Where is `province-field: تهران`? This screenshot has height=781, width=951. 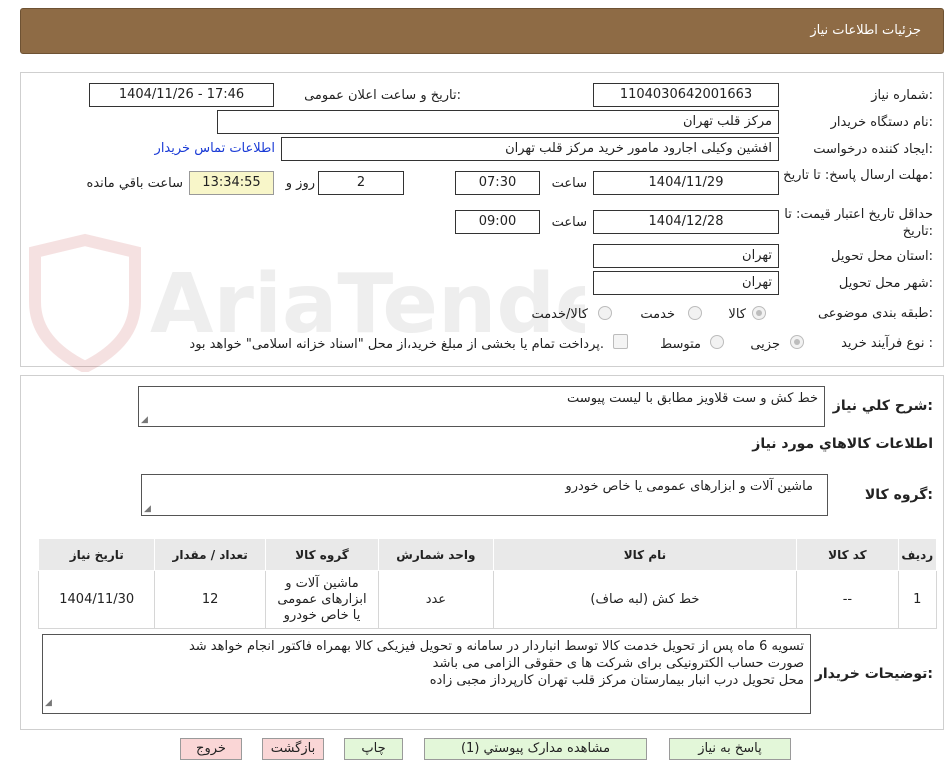 province-field: تهران is located at coordinates (686, 256).